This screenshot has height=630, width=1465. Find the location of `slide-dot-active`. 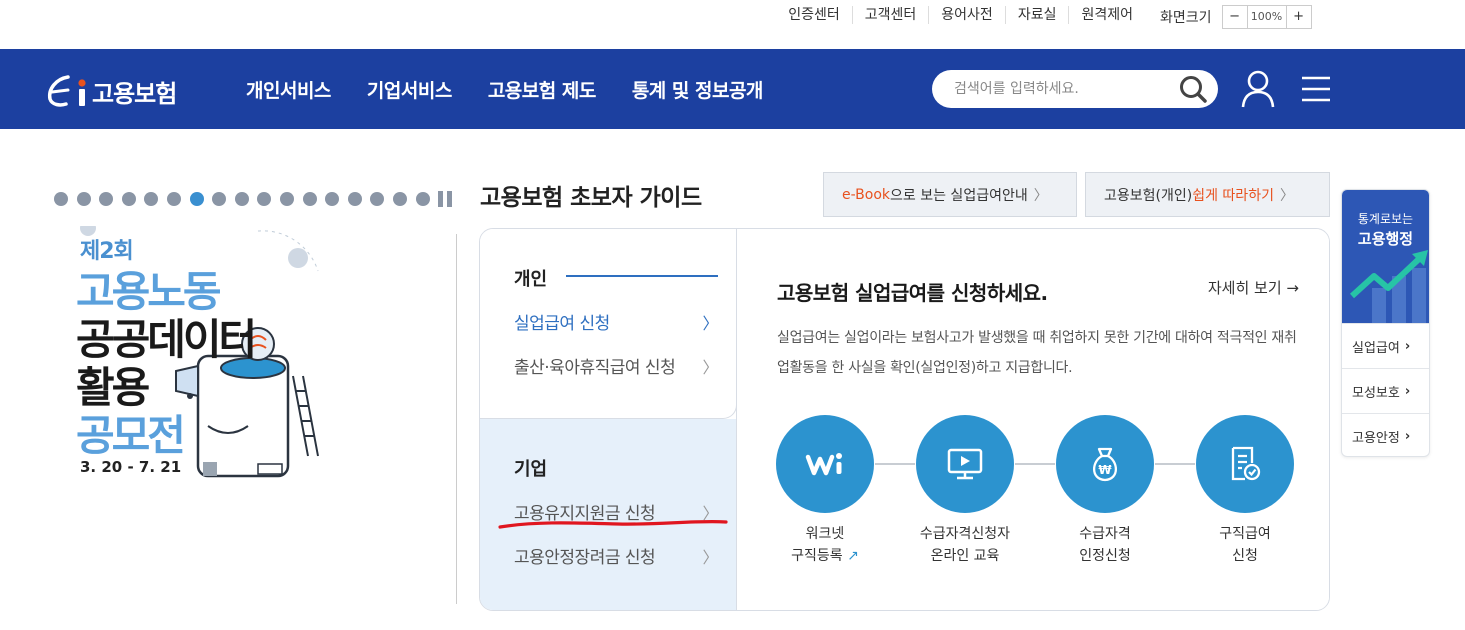

slide-dot-active is located at coordinates (196, 199).